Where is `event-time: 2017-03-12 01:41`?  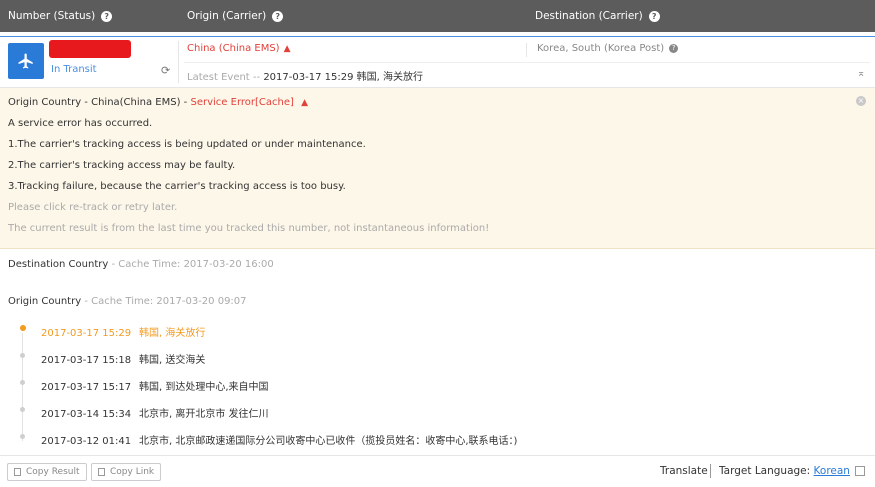
event-time: 2017-03-12 01:41 is located at coordinates (86, 441).